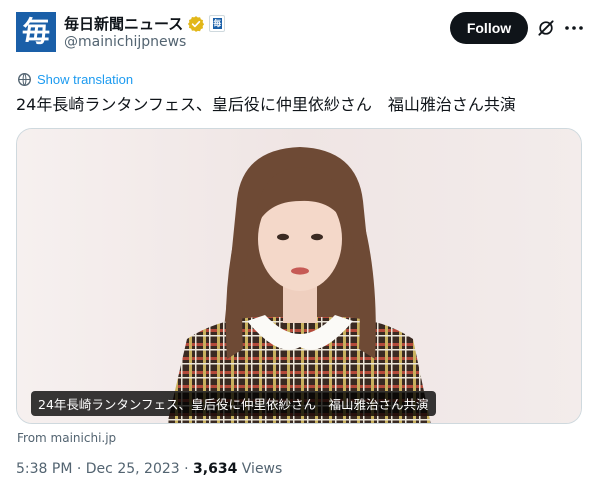 This screenshot has width=598, height=490. Describe the element at coordinates (125, 42) in the screenshot. I see `account-handle: @mainichijpnews` at that location.